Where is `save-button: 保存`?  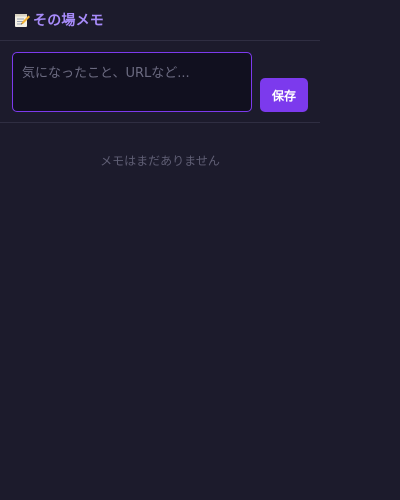 save-button: 保存 is located at coordinates (284, 95).